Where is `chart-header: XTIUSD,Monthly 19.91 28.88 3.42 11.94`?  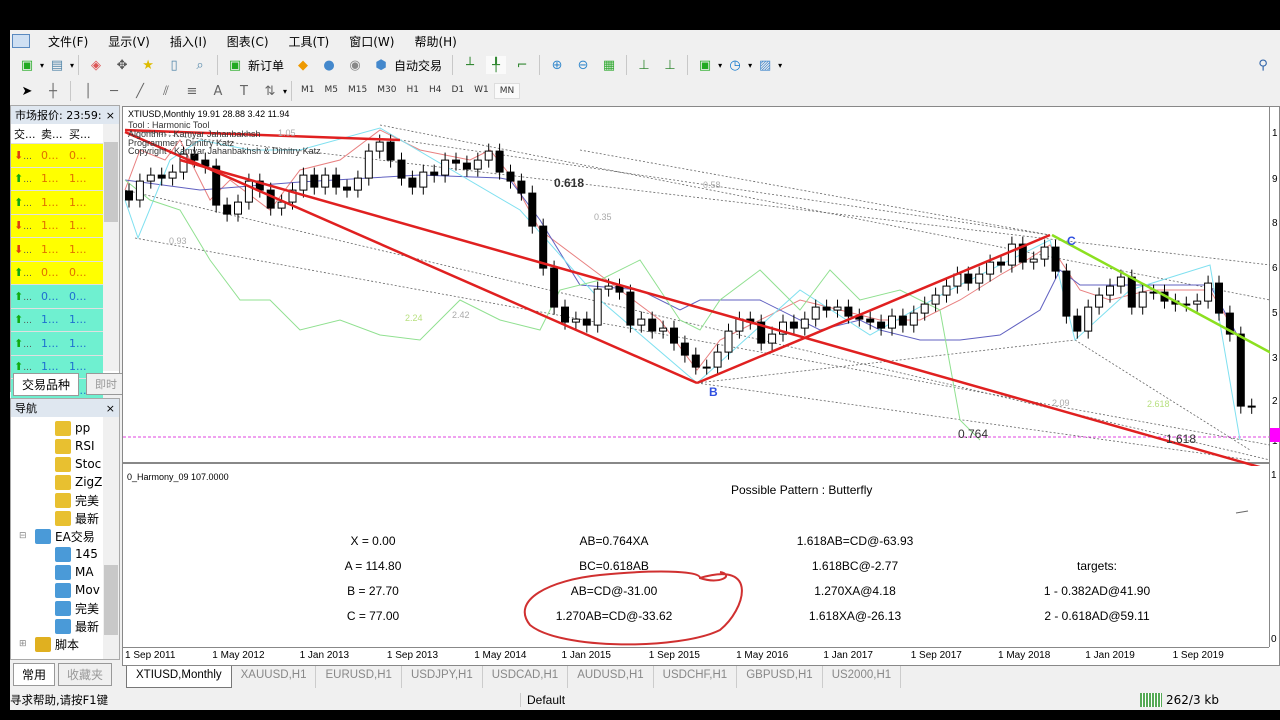
chart-header: XTIUSD,Monthly 19.91 28.88 3.42 11.94 is located at coordinates (209, 114).